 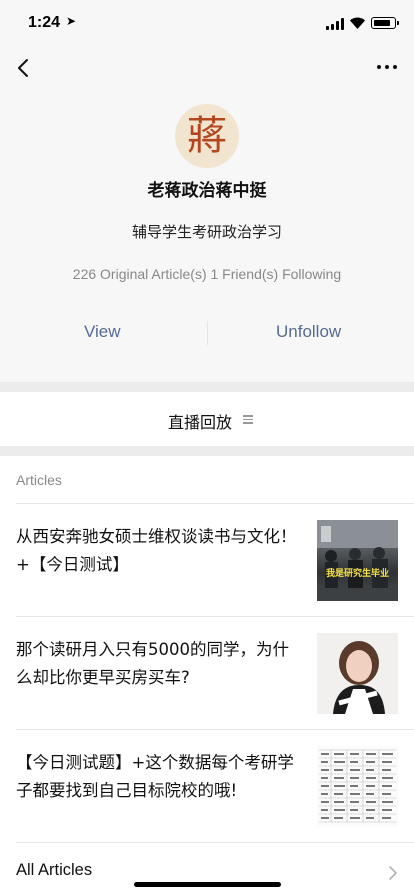 What do you see at coordinates (248, 419) in the screenshot?
I see `list-icon` at bounding box center [248, 419].